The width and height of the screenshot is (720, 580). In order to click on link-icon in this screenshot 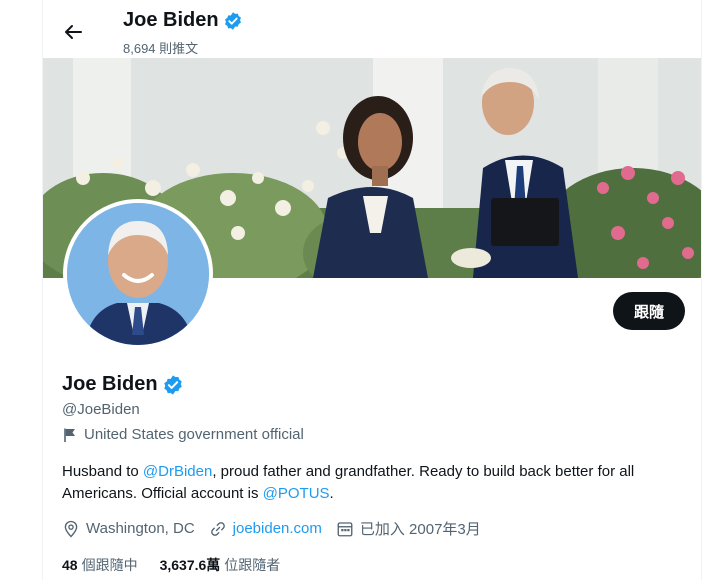, I will do `click(217, 528)`.